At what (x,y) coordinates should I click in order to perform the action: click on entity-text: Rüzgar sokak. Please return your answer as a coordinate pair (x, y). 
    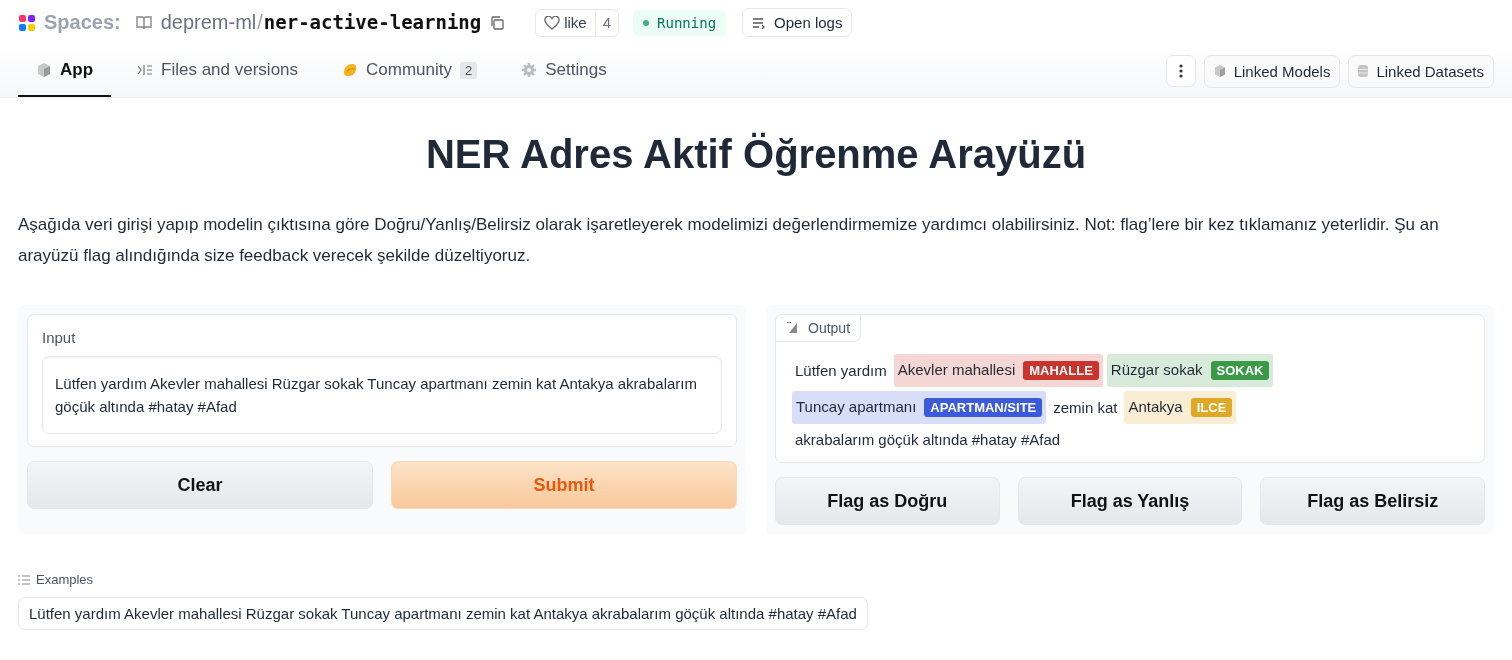
    Looking at the image, I should click on (1156, 369).